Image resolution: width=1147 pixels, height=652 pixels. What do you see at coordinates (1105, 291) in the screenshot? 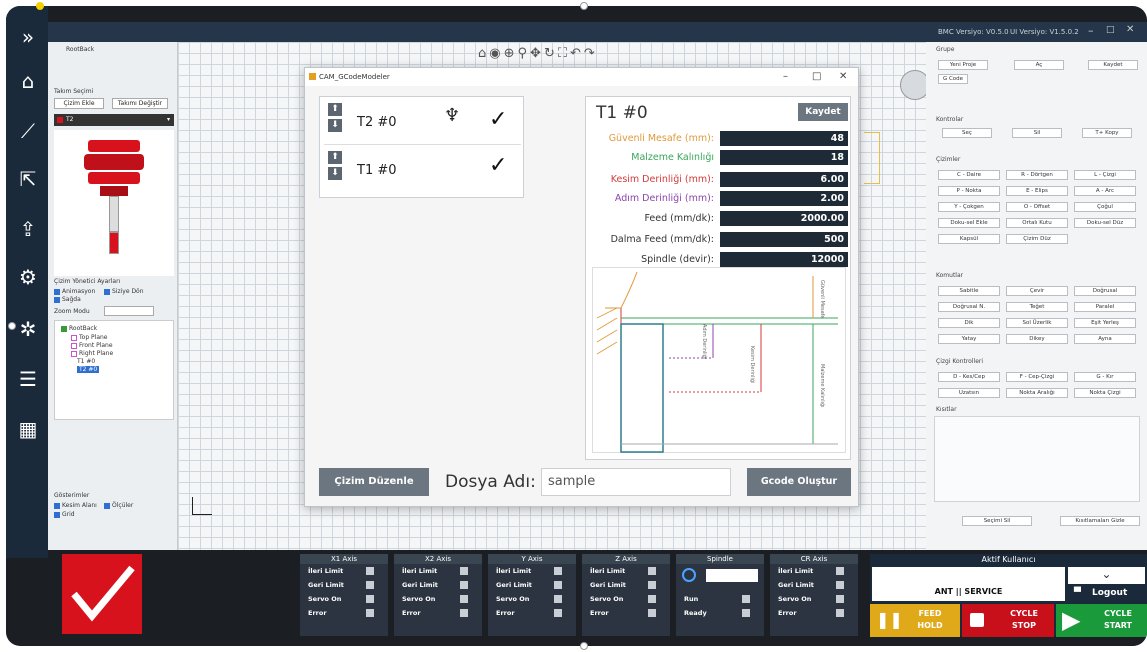
I see `linear-button: Doğrusal` at bounding box center [1105, 291].